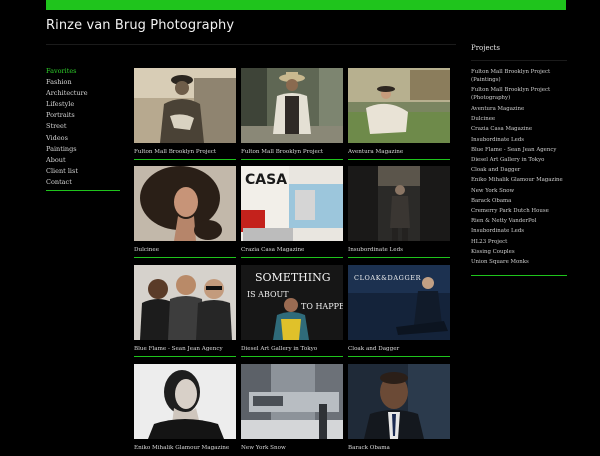 Image resolution: width=600 pixels, height=456 pixels. What do you see at coordinates (292, 302) in the screenshot?
I see `gallery-thumbnail: SOMETHING IS ABOUT TO HAPPEN` at bounding box center [292, 302].